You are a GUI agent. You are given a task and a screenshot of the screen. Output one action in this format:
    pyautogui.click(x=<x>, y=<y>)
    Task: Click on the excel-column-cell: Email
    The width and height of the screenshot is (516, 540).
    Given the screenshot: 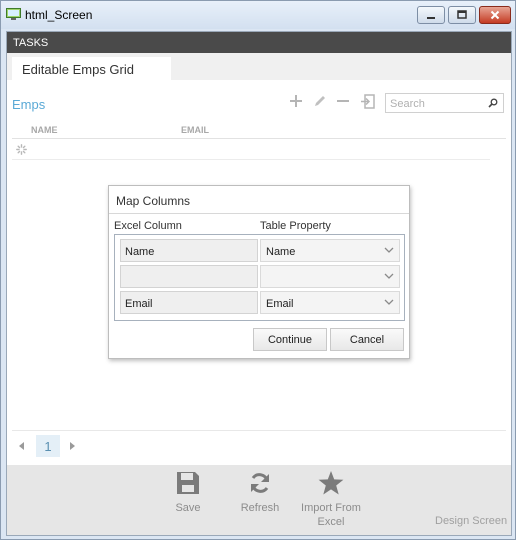 What is the action you would take?
    pyautogui.click(x=189, y=302)
    